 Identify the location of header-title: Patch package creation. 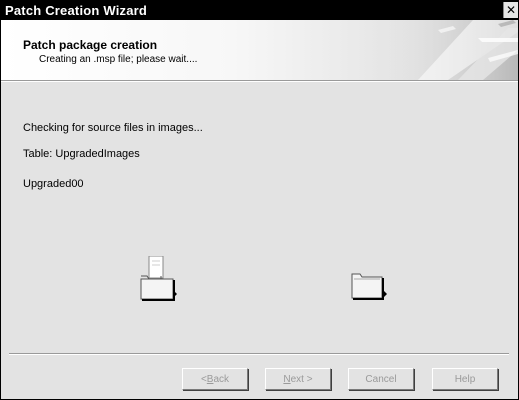
(90, 45).